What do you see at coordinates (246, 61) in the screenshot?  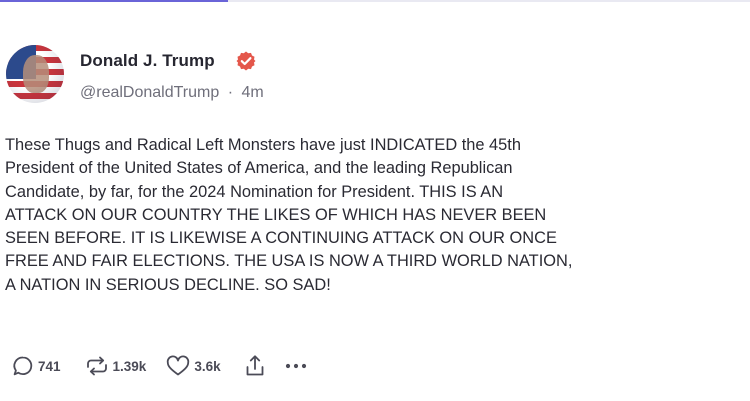 I see `verified-badge-icon` at bounding box center [246, 61].